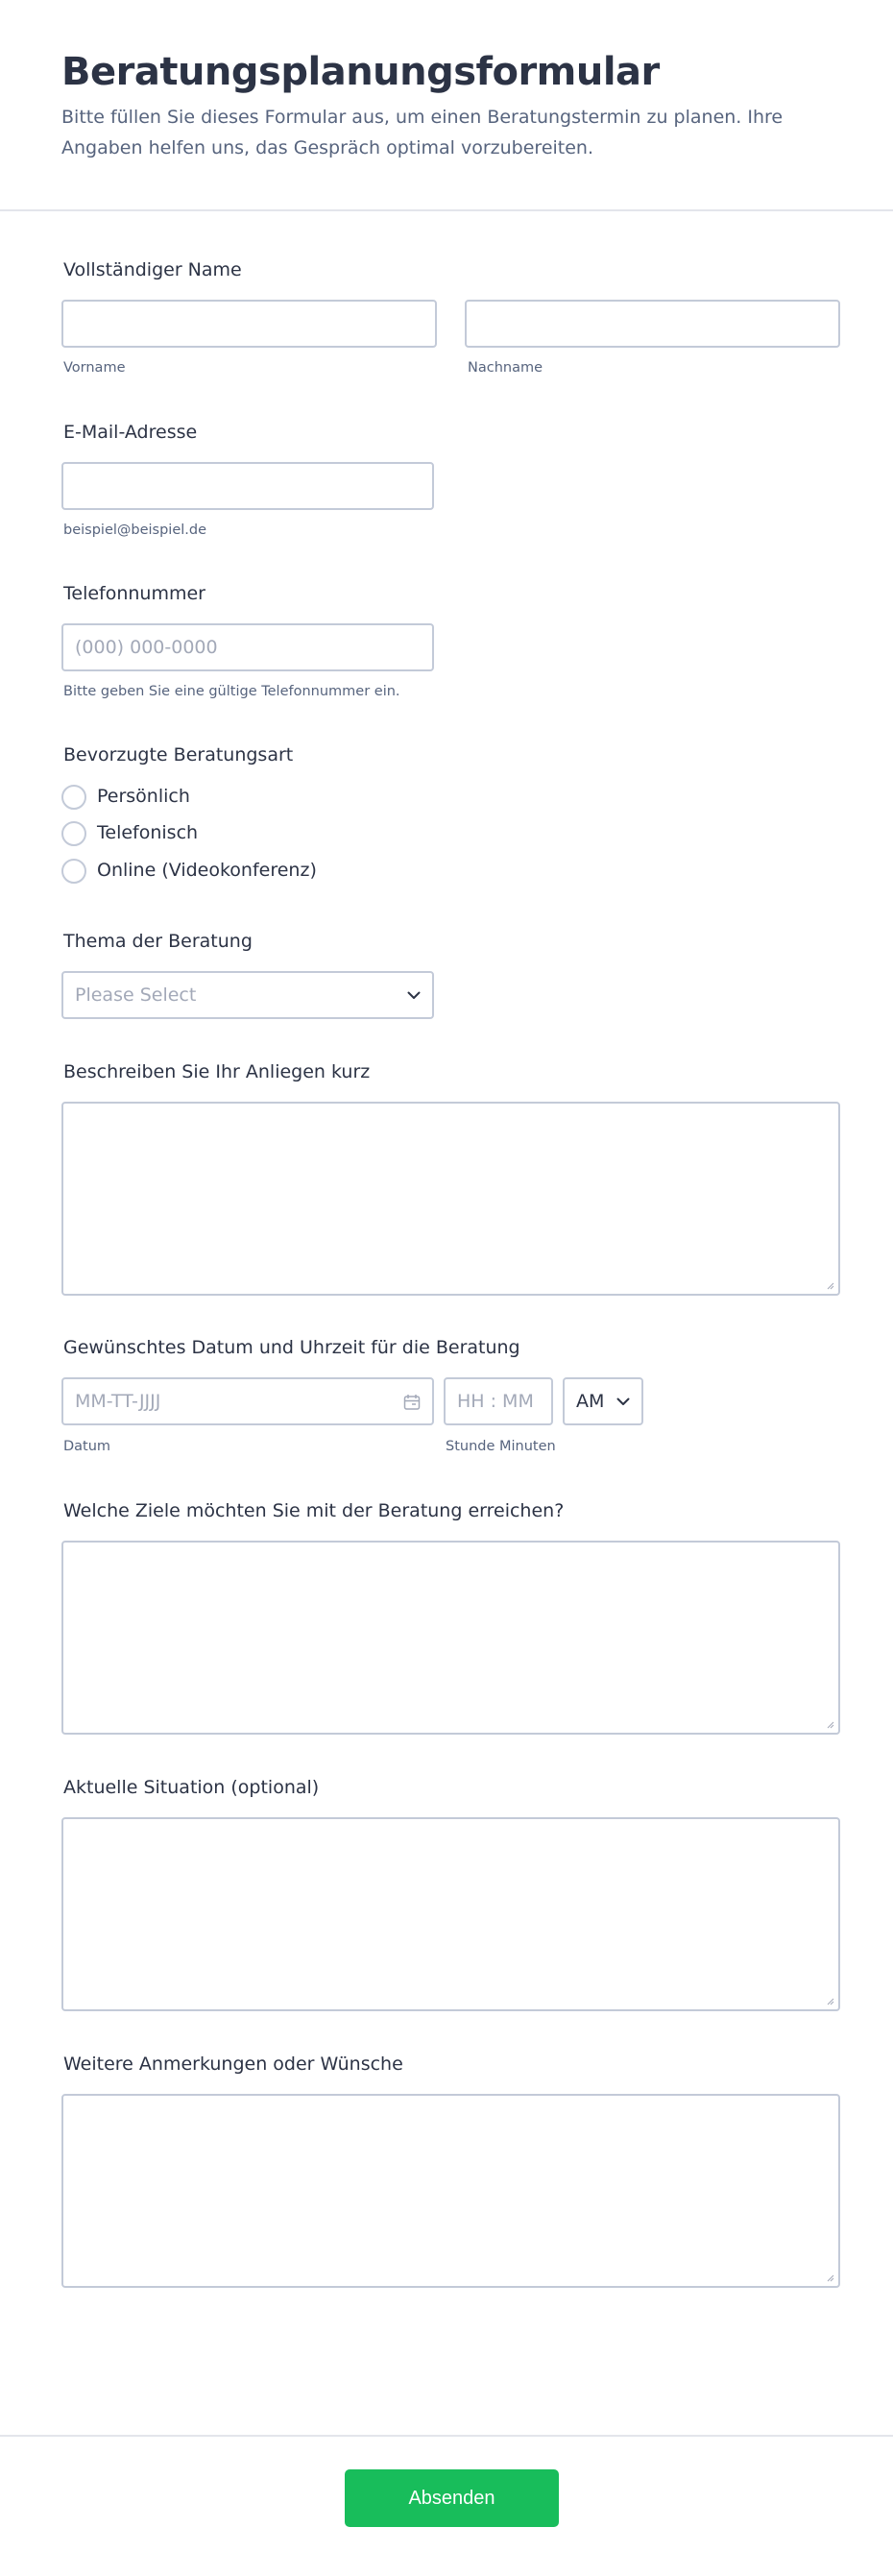 The image size is (893, 2576). Describe the element at coordinates (143, 796) in the screenshot. I see `radio-label: Persönlich` at that location.